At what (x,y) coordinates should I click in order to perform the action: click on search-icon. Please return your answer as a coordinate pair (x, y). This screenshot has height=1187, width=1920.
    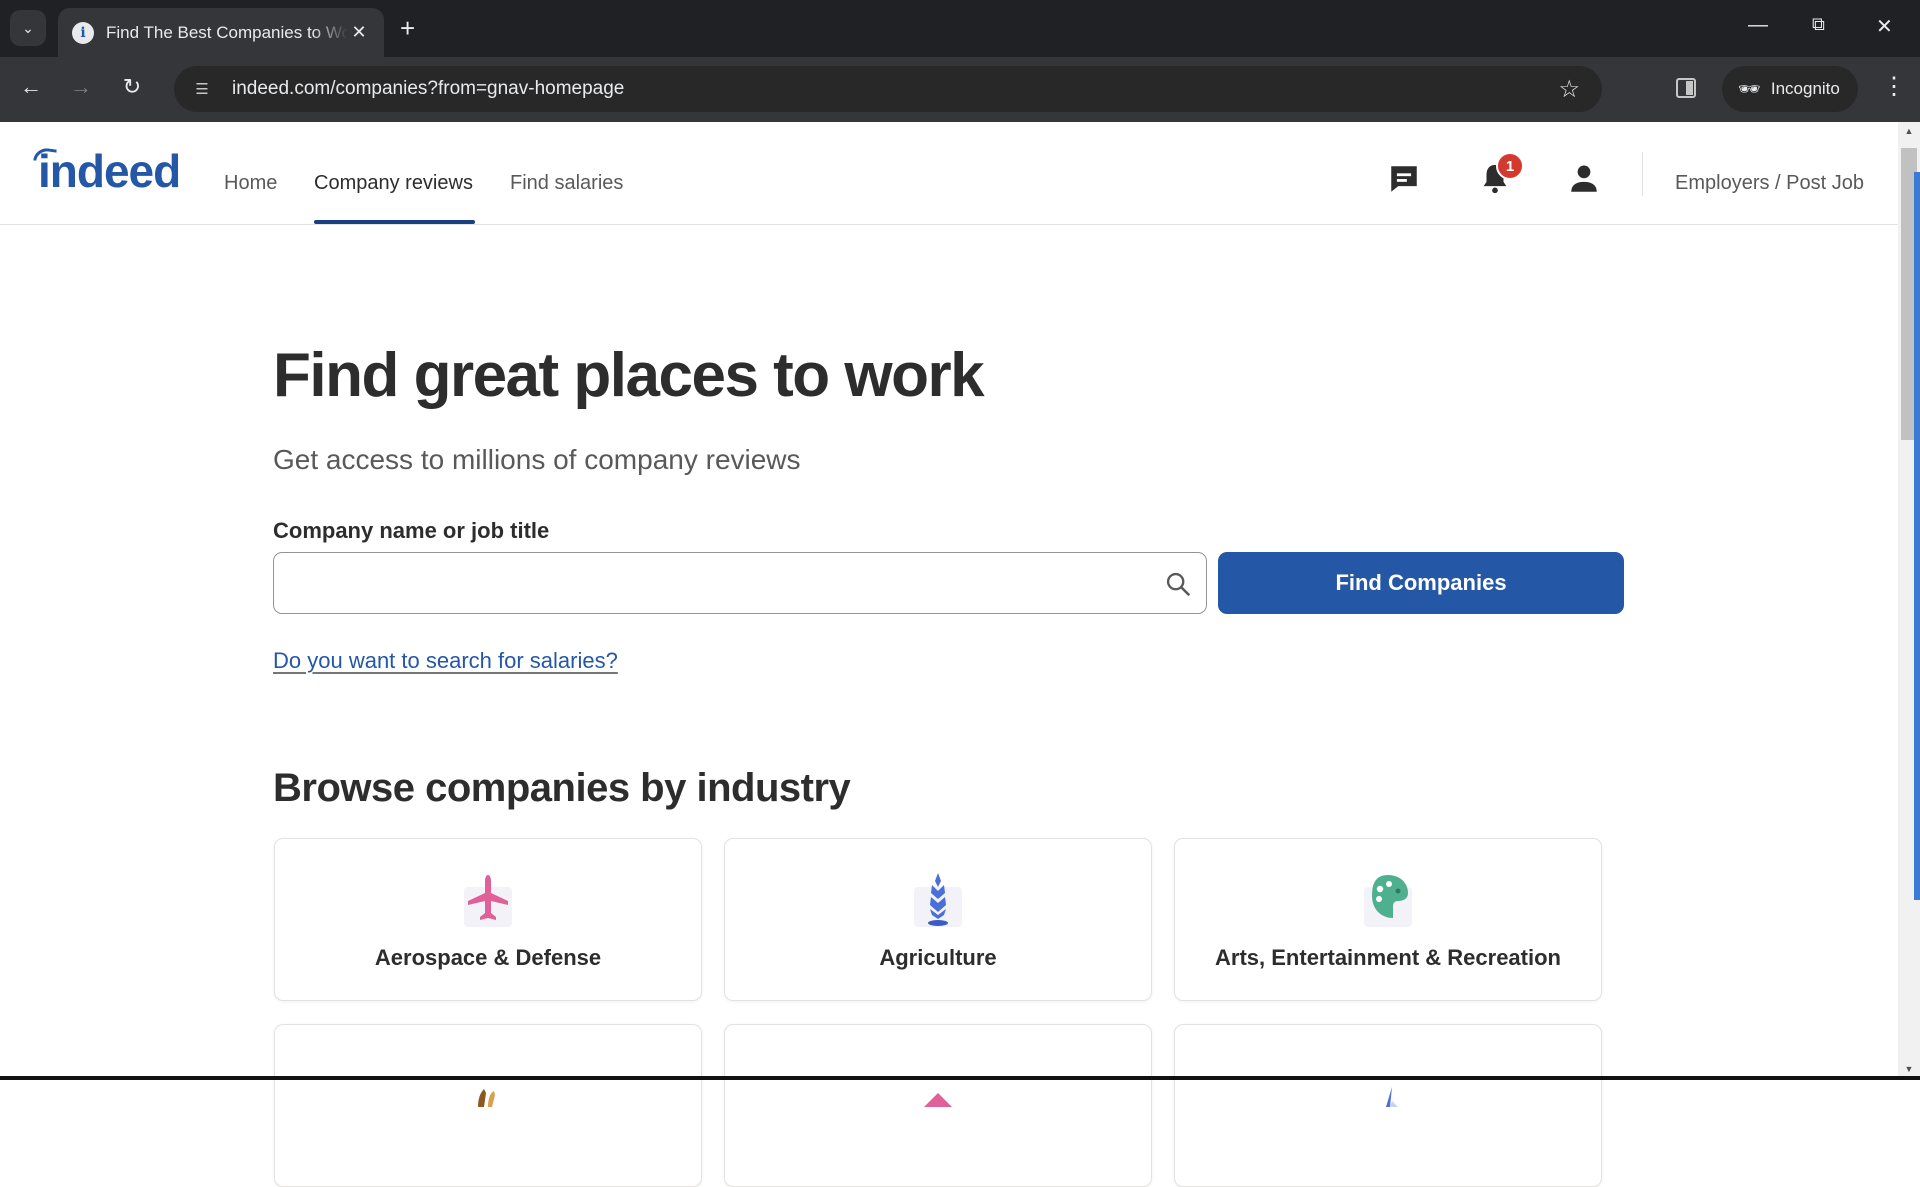
    Looking at the image, I should click on (1178, 584).